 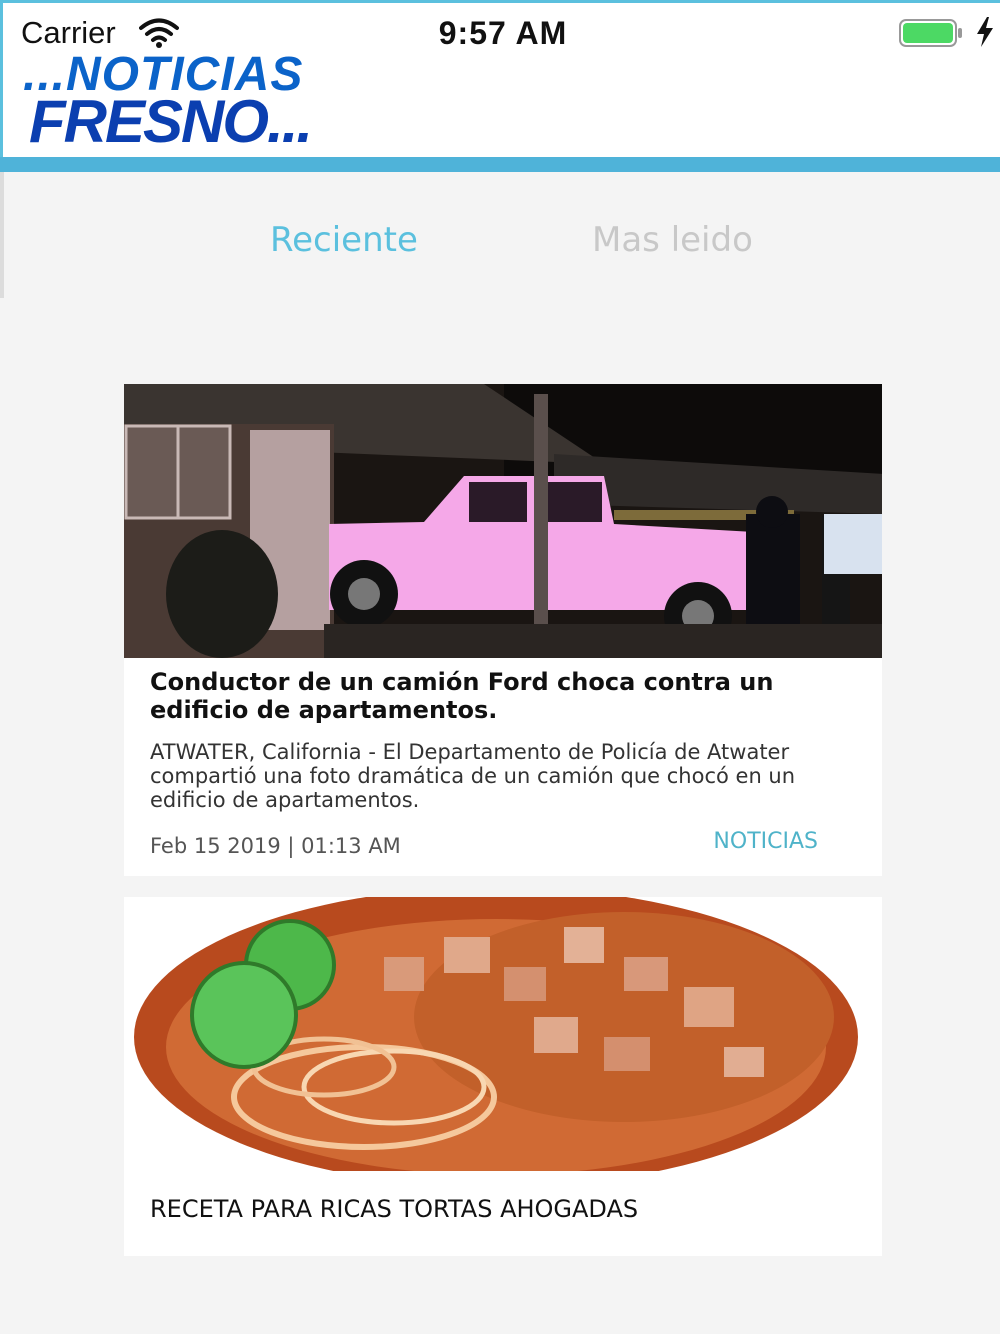 I want to click on charging-bolt-icon, so click(x=985, y=32).